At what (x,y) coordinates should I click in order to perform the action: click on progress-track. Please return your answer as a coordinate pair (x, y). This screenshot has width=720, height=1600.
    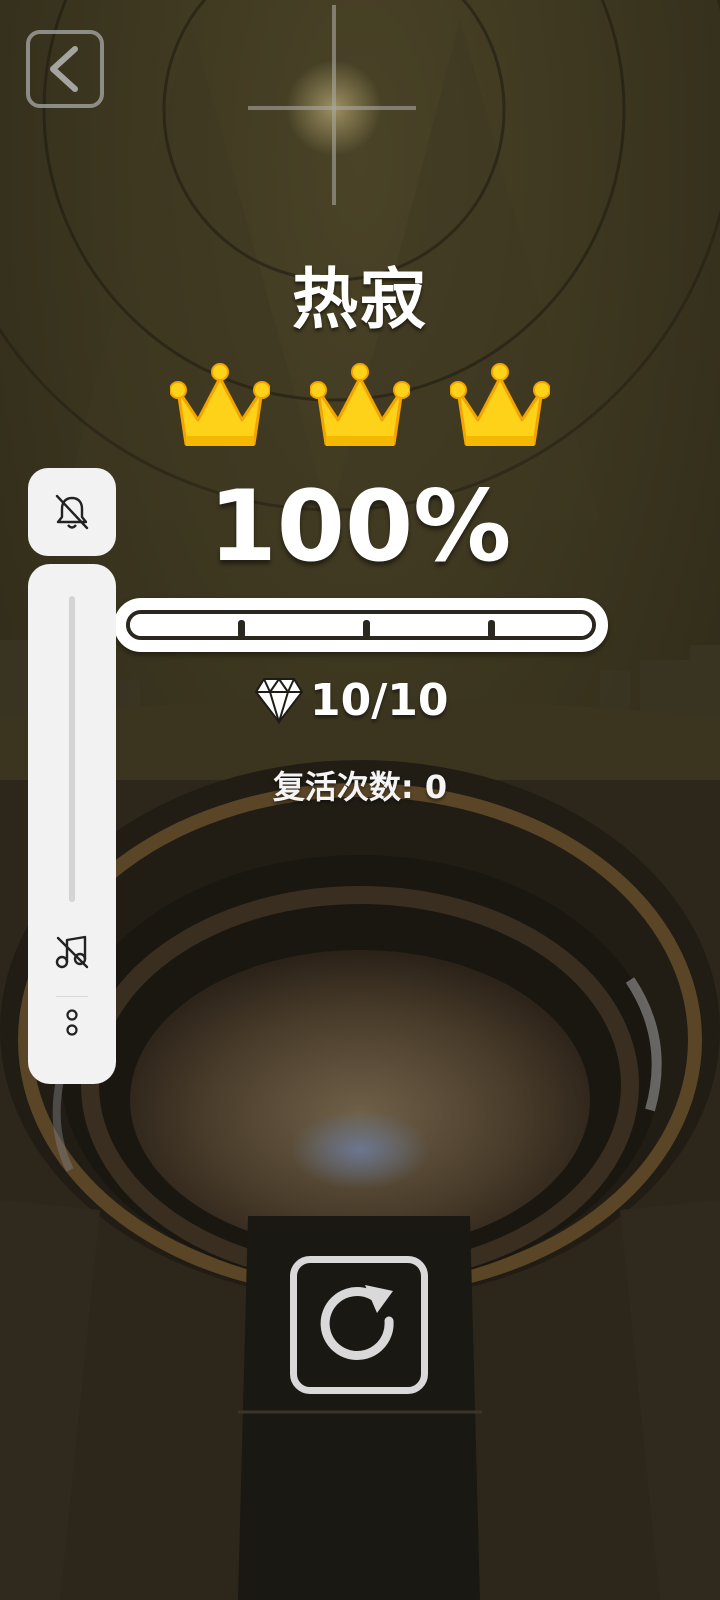
    Looking at the image, I should click on (361, 625).